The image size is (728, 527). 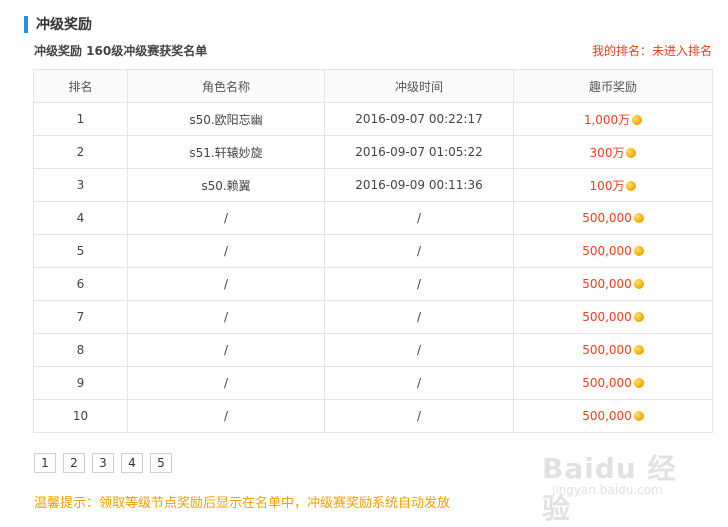 I want to click on reward-amount: 300万, so click(x=607, y=152).